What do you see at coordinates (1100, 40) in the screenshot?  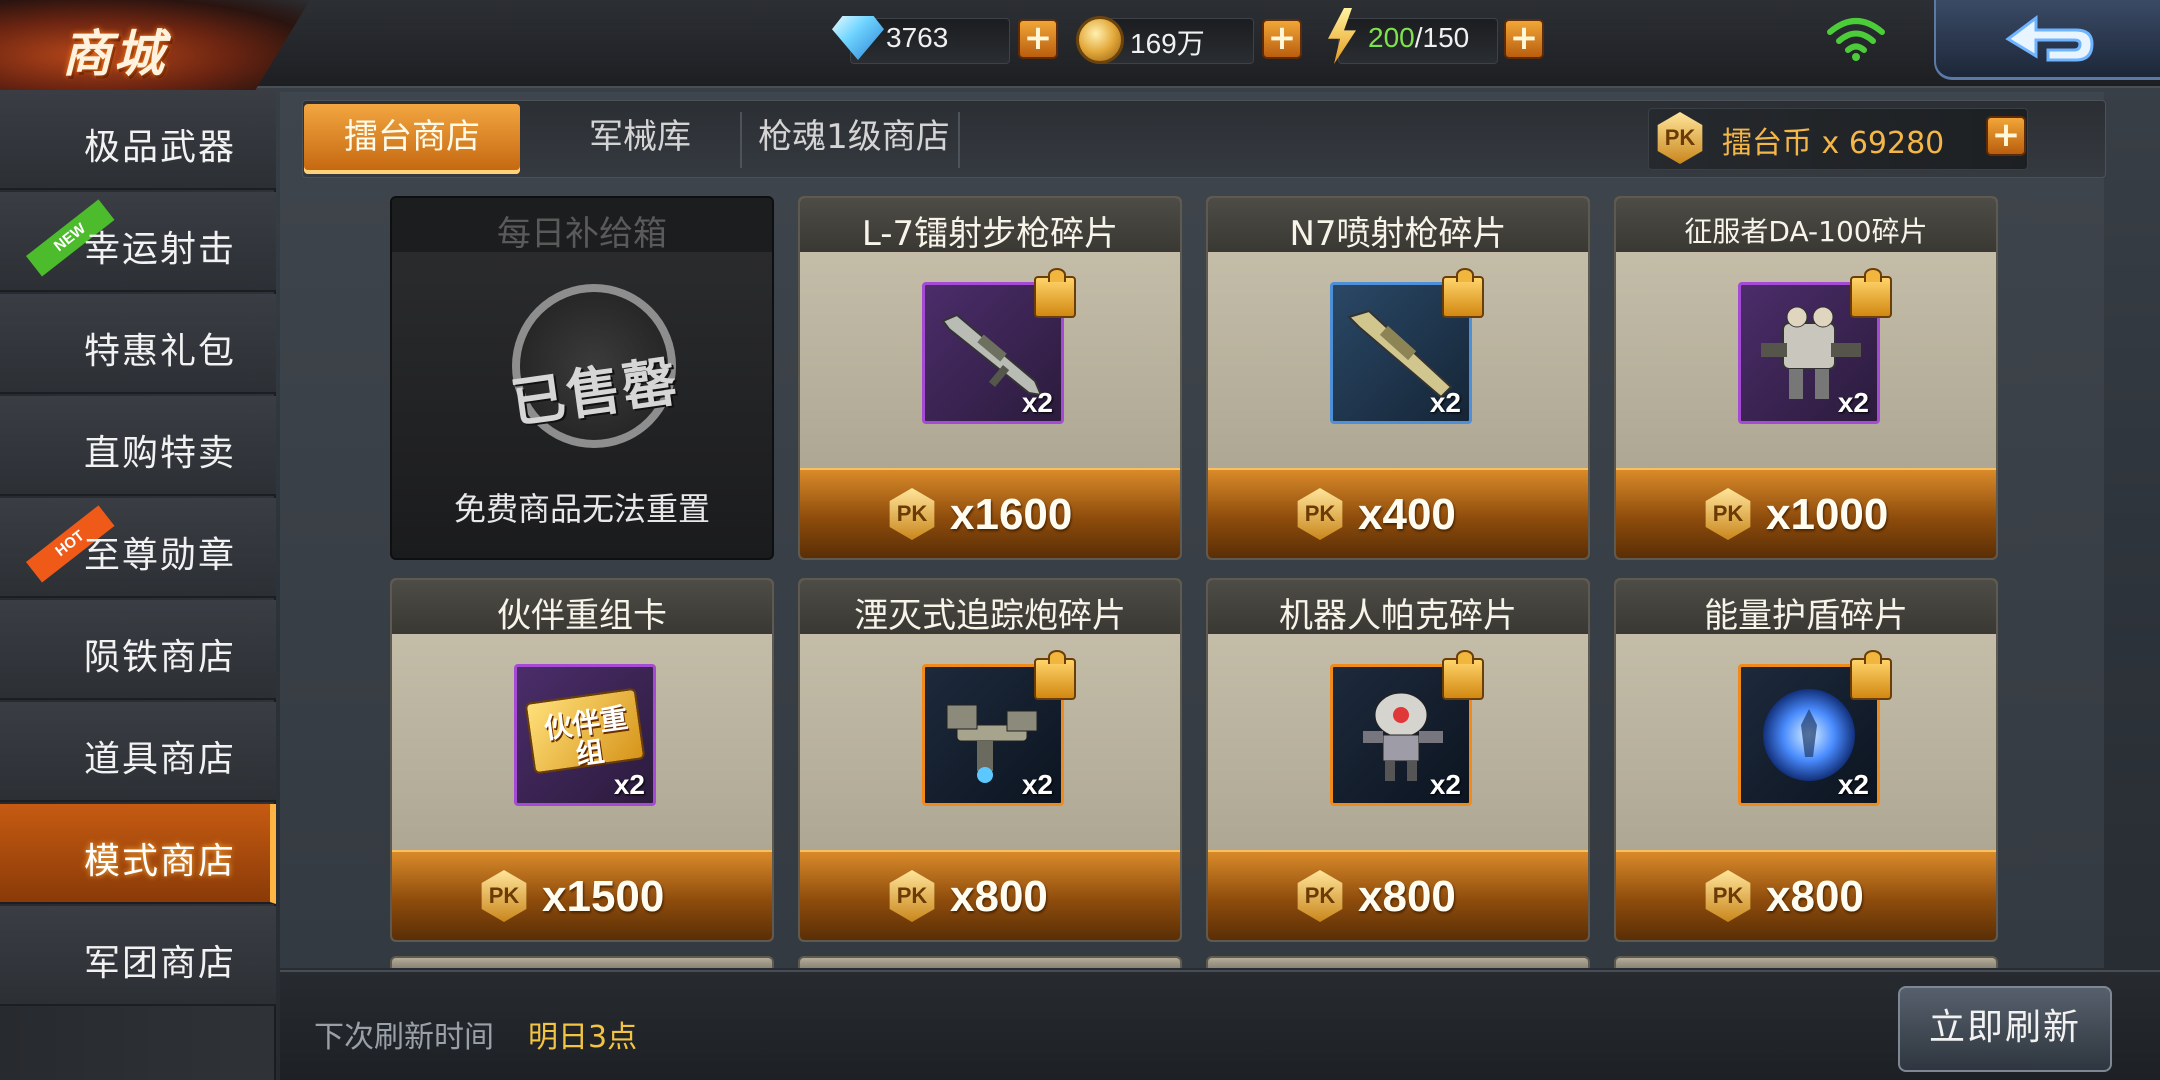 I see `coin-icon` at bounding box center [1100, 40].